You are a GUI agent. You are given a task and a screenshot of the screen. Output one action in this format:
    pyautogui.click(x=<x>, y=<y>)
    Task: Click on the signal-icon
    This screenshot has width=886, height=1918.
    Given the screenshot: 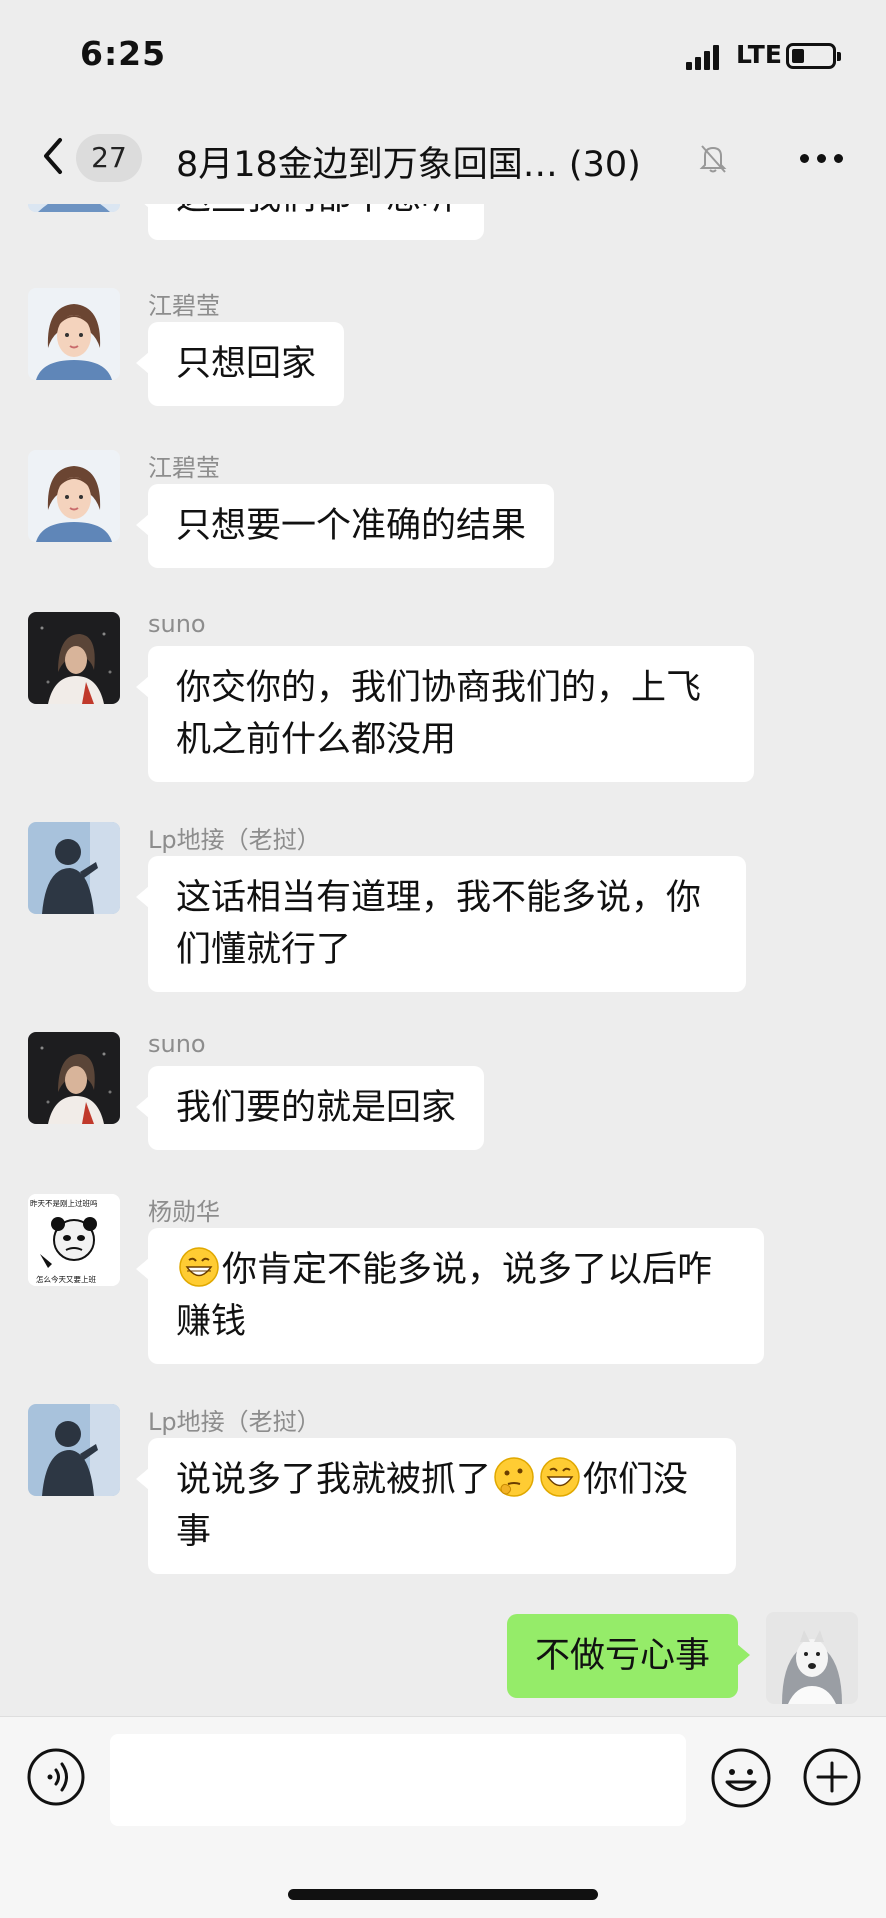 What is the action you would take?
    pyautogui.click(x=706, y=57)
    